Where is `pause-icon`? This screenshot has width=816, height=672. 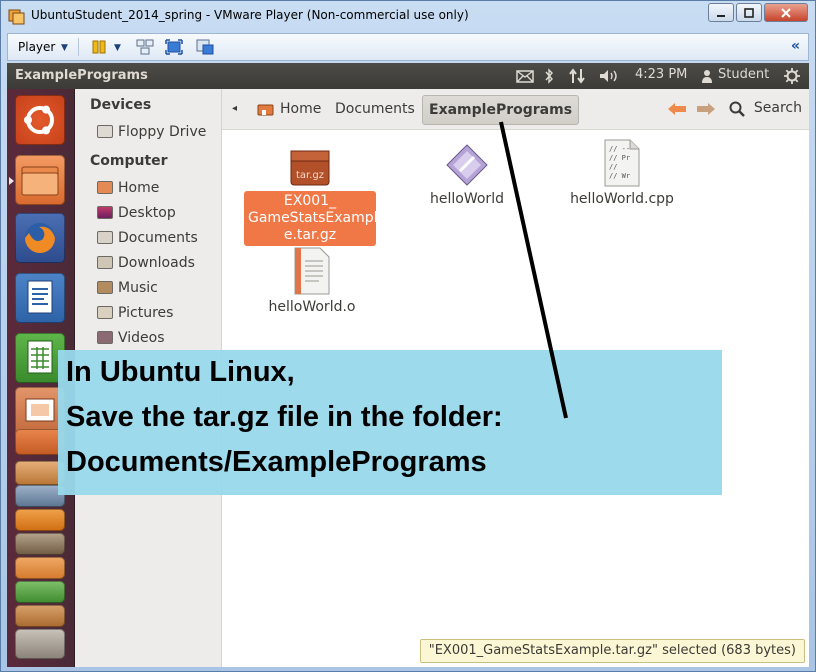 pause-icon is located at coordinates (99, 47).